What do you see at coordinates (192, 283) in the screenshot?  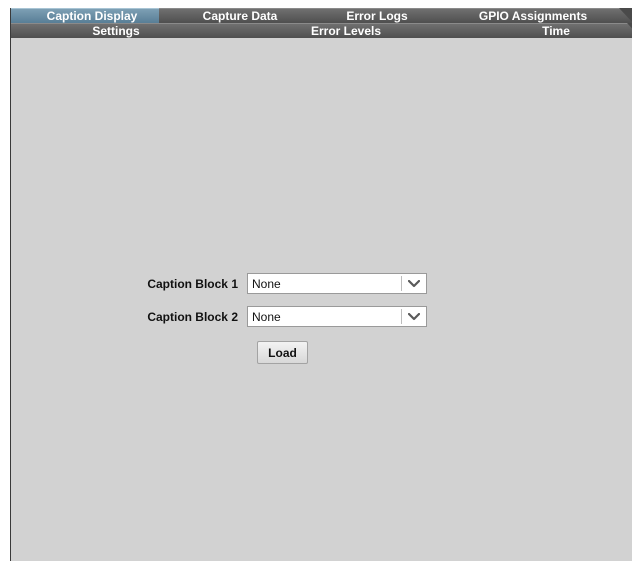 I see `caption-block-1-label: Caption Block 1` at bounding box center [192, 283].